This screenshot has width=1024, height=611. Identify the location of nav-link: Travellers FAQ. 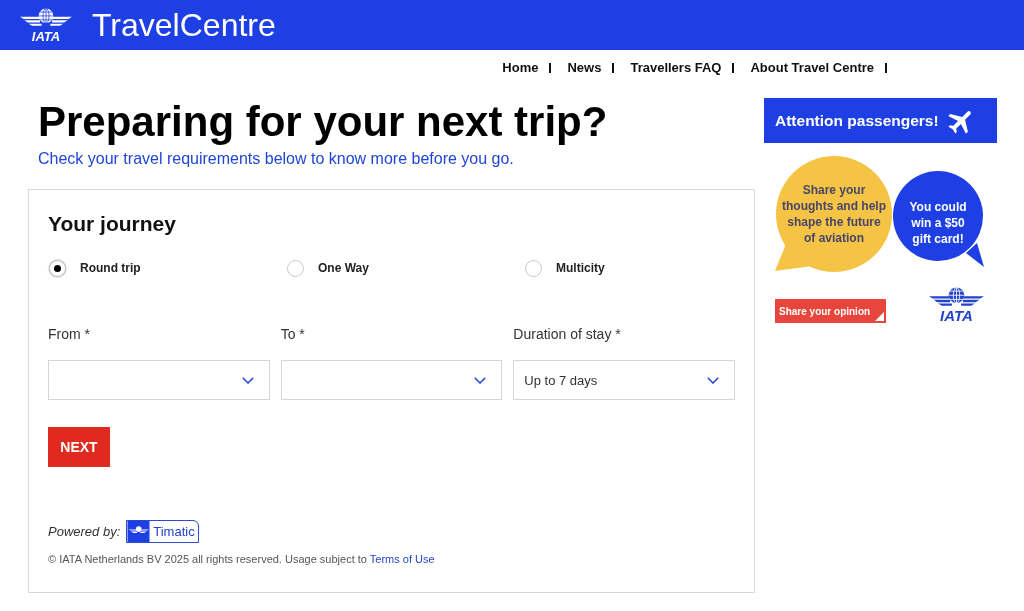
(676, 67).